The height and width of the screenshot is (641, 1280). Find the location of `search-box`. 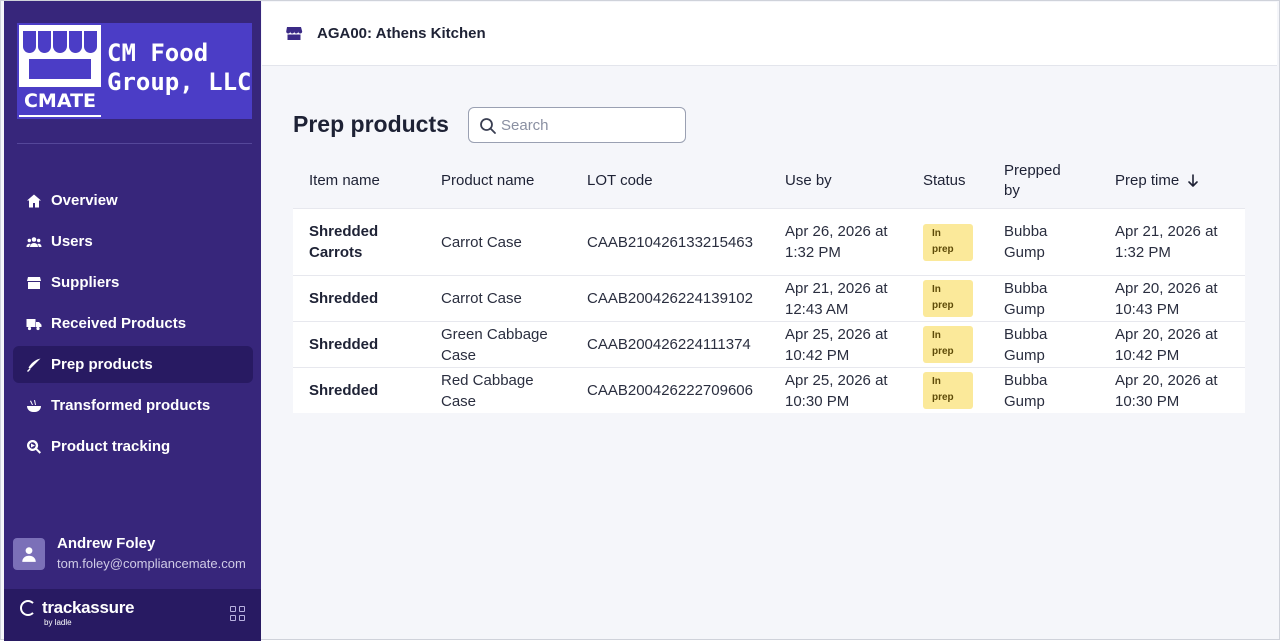

search-box is located at coordinates (577, 125).